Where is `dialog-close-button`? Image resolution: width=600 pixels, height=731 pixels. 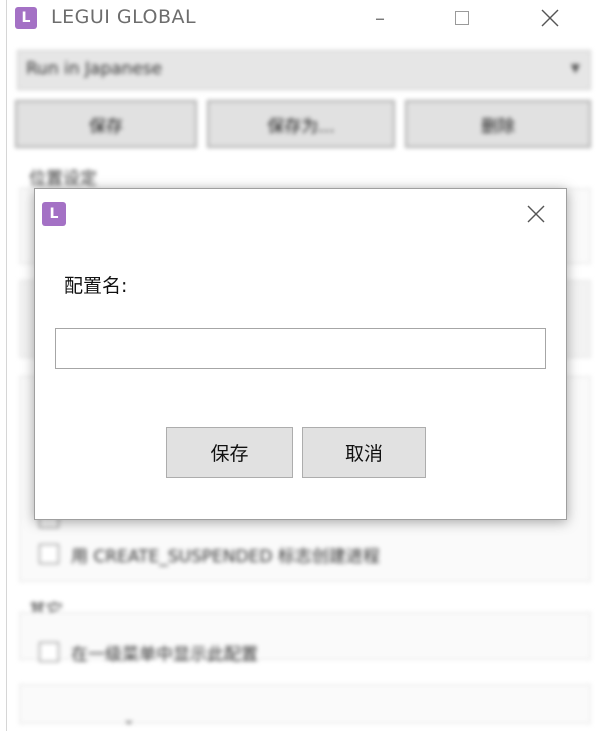
dialog-close-button is located at coordinates (536, 214).